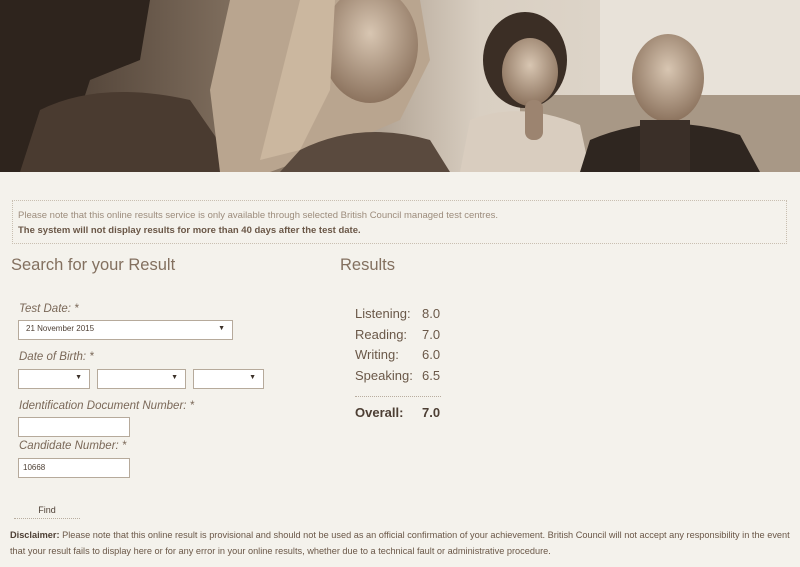 The width and height of the screenshot is (800, 567). I want to click on speaking-label: Speaking:, so click(384, 375).